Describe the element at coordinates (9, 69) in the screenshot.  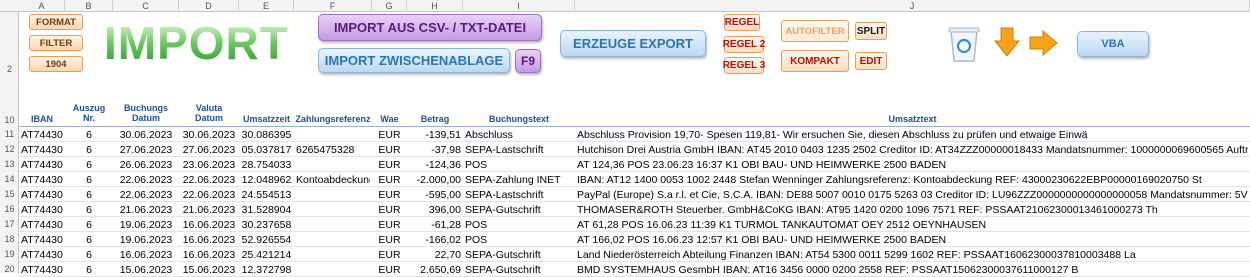
I see `row-header: 2` at that location.